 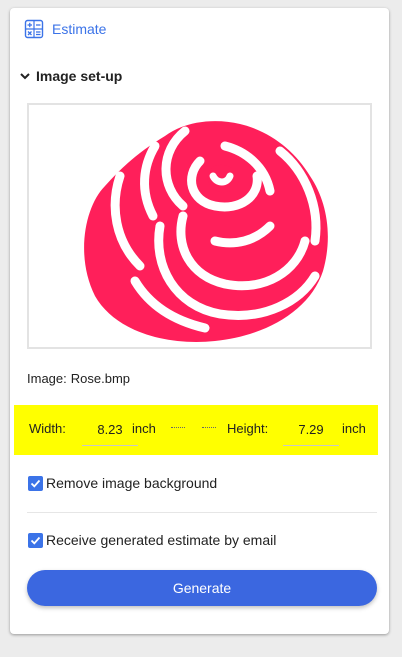 I want to click on link-line-right, so click(x=209, y=427).